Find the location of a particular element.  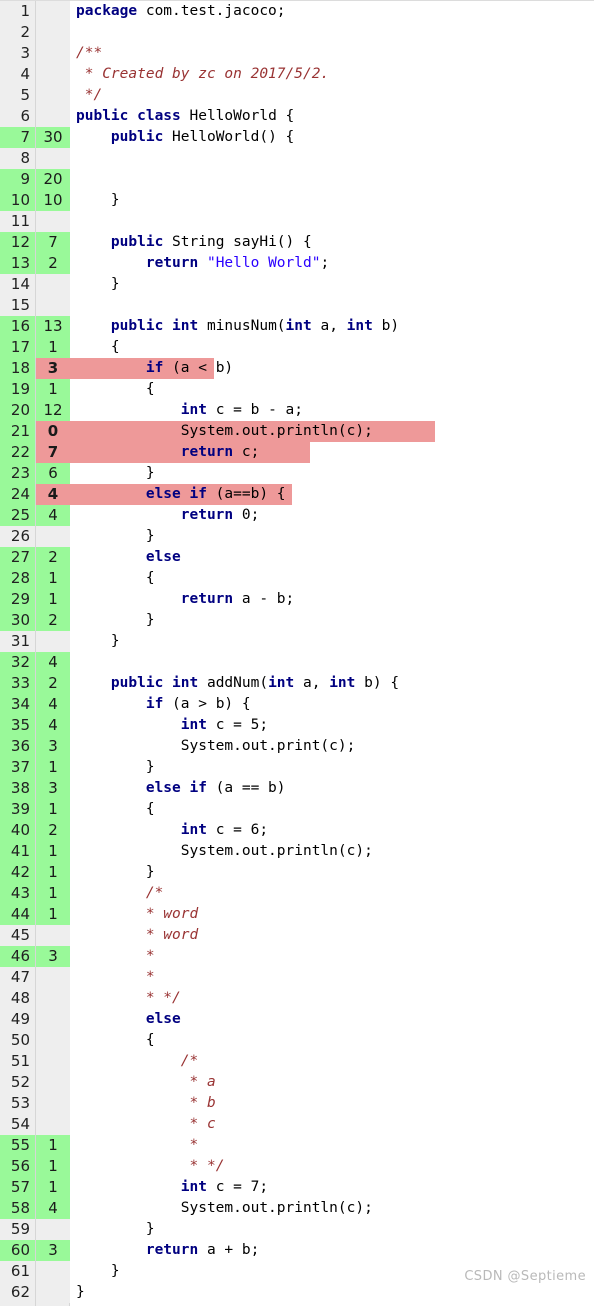

source-line: 47 * is located at coordinates (297, 977).